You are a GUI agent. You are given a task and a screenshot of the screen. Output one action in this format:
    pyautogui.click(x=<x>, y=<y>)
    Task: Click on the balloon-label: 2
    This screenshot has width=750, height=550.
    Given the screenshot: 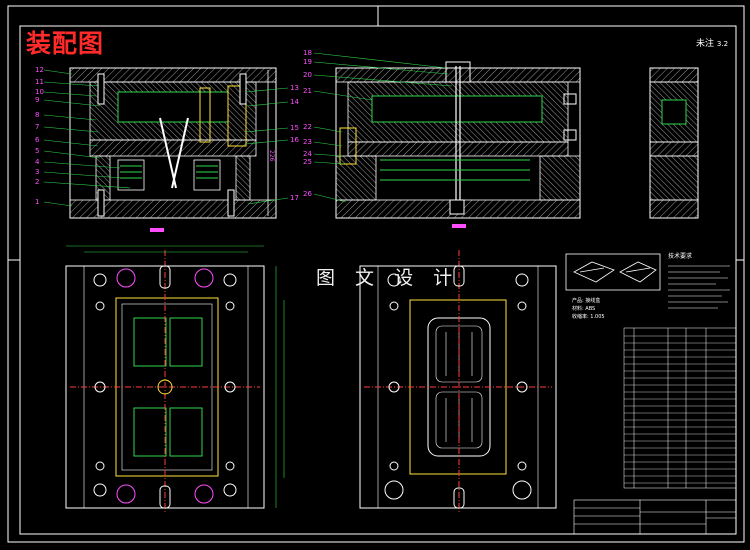 What is the action you would take?
    pyautogui.click(x=37, y=182)
    